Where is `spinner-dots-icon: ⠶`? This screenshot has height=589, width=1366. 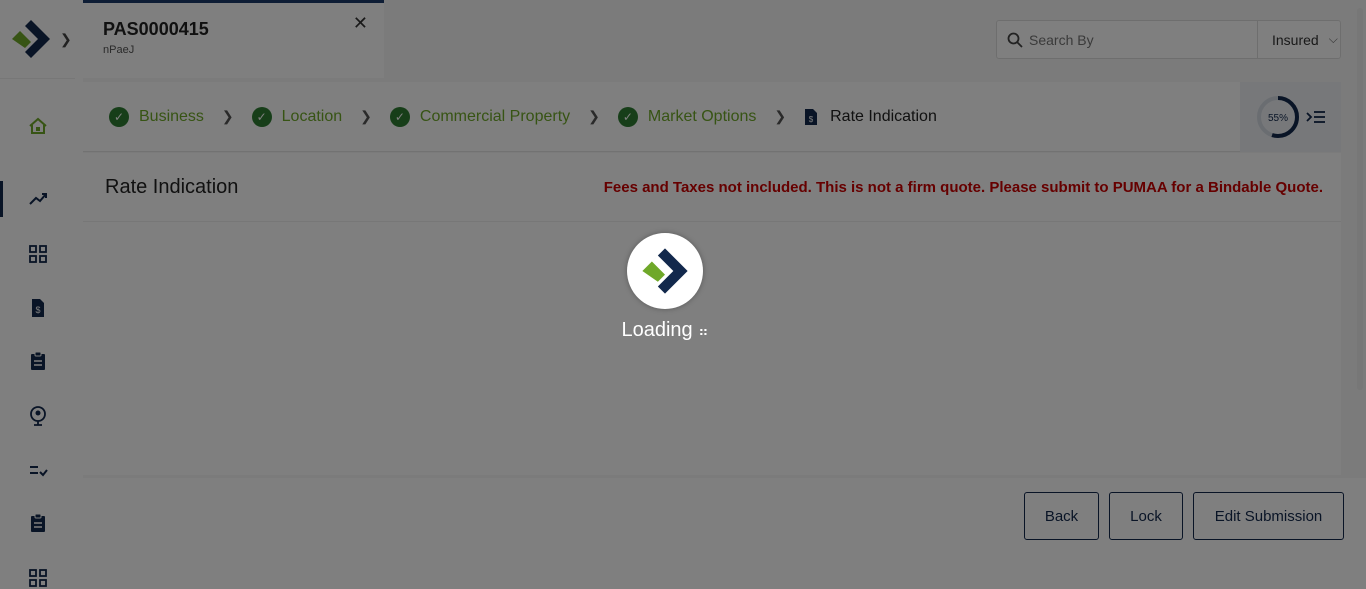 spinner-dots-icon: ⠶ is located at coordinates (703, 331).